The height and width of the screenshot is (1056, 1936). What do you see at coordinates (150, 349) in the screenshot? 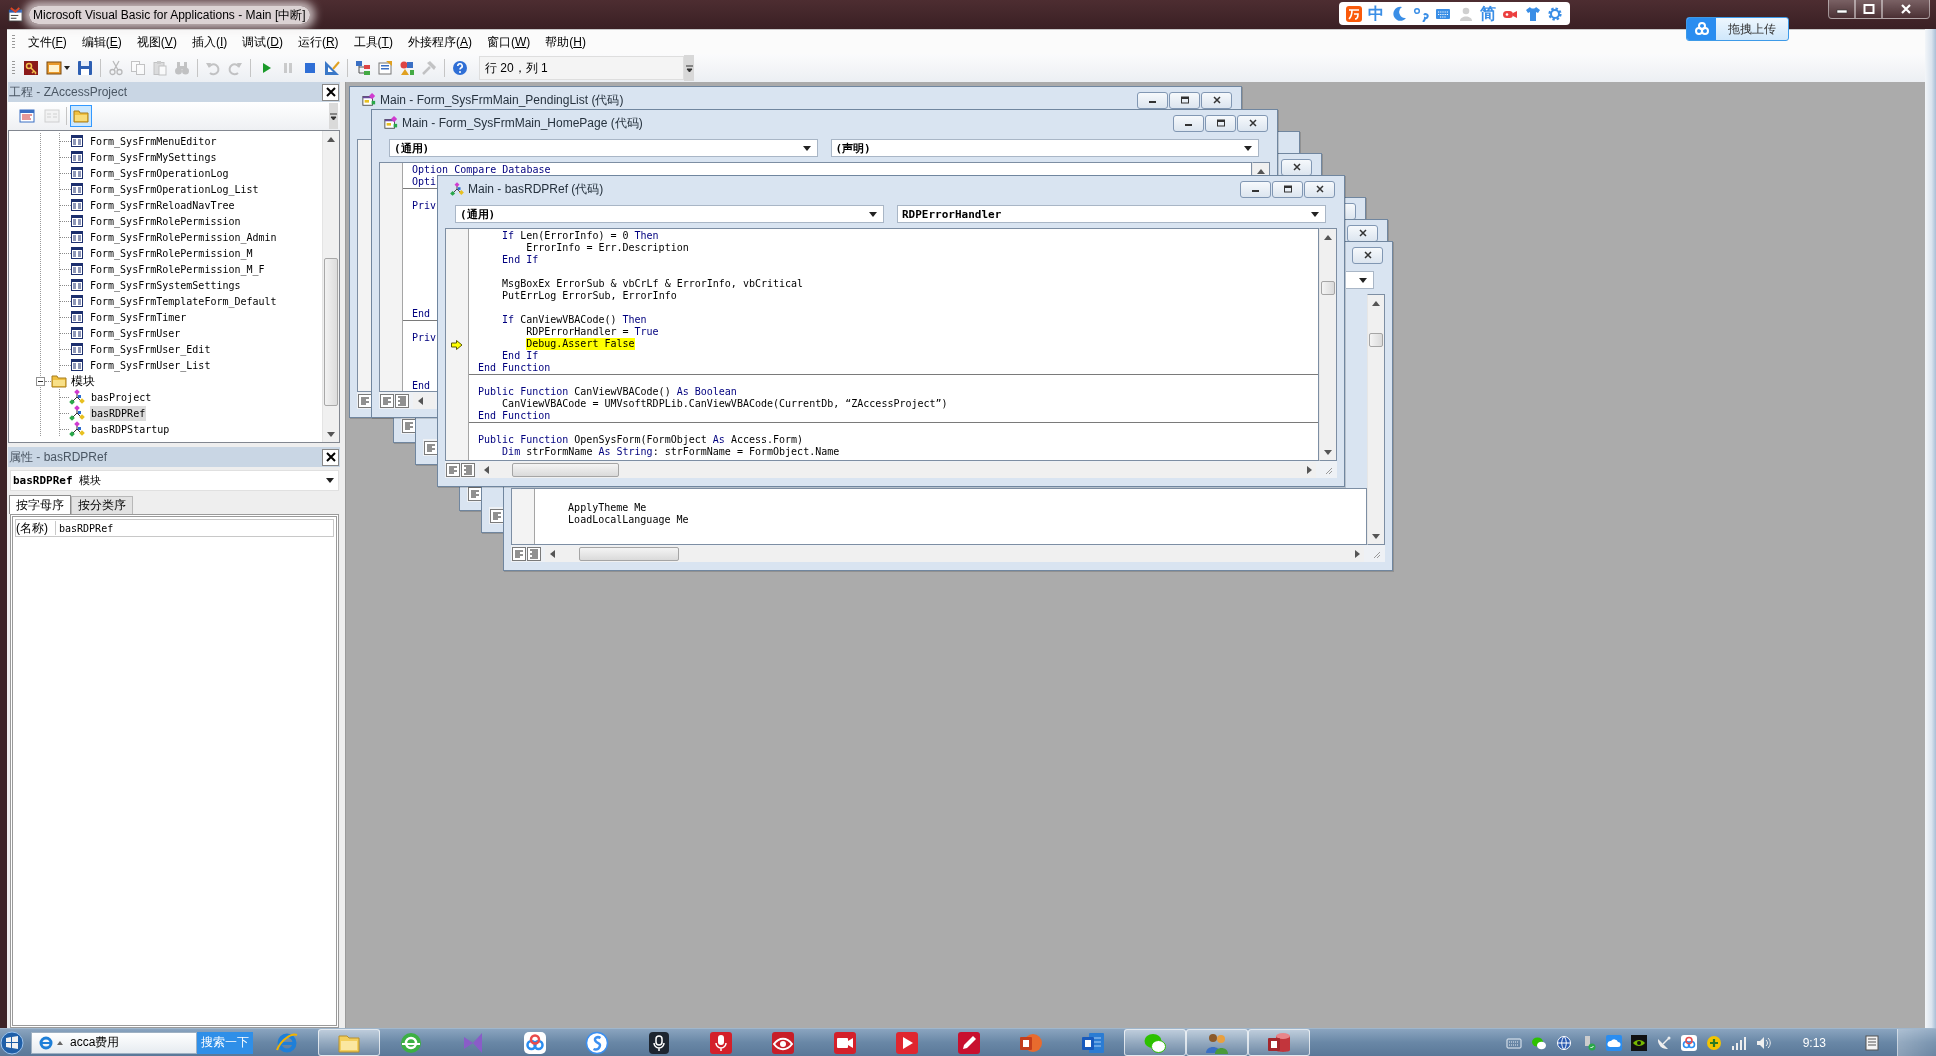
I see `tree-item: Form_SysFrmUser_Edit` at bounding box center [150, 349].